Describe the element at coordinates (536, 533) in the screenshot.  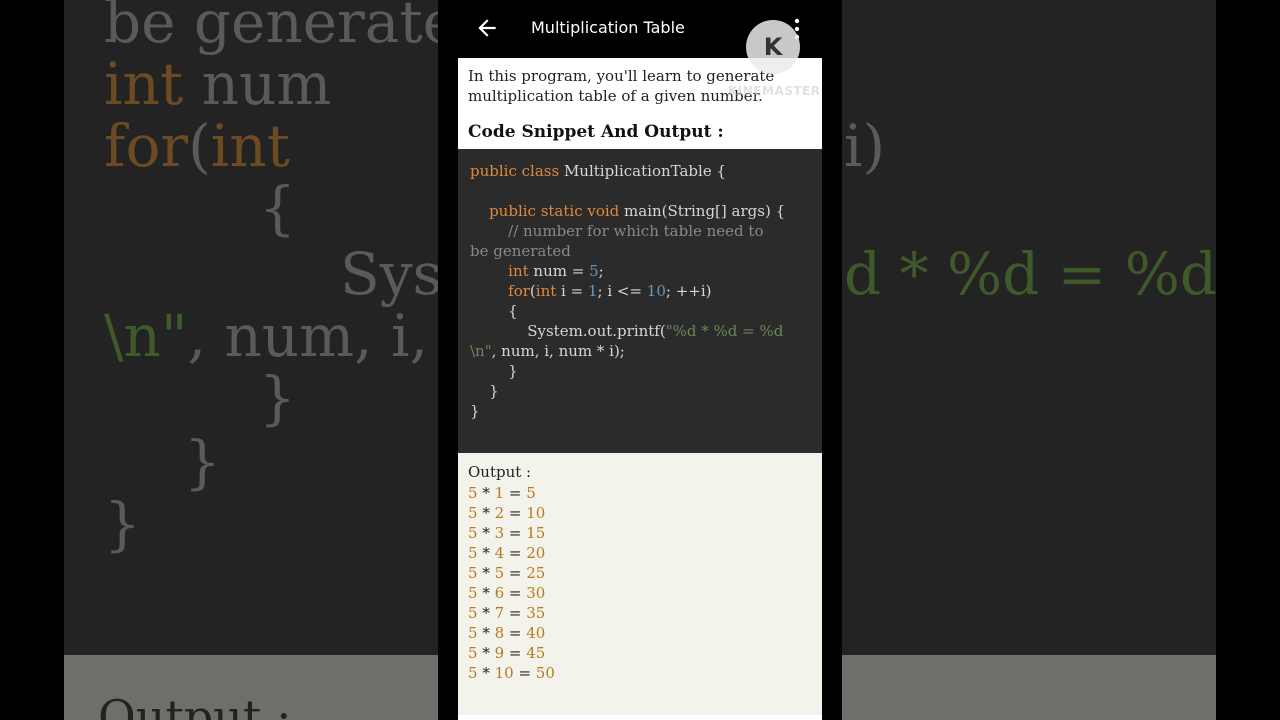
I see `output-value: 15` at that location.